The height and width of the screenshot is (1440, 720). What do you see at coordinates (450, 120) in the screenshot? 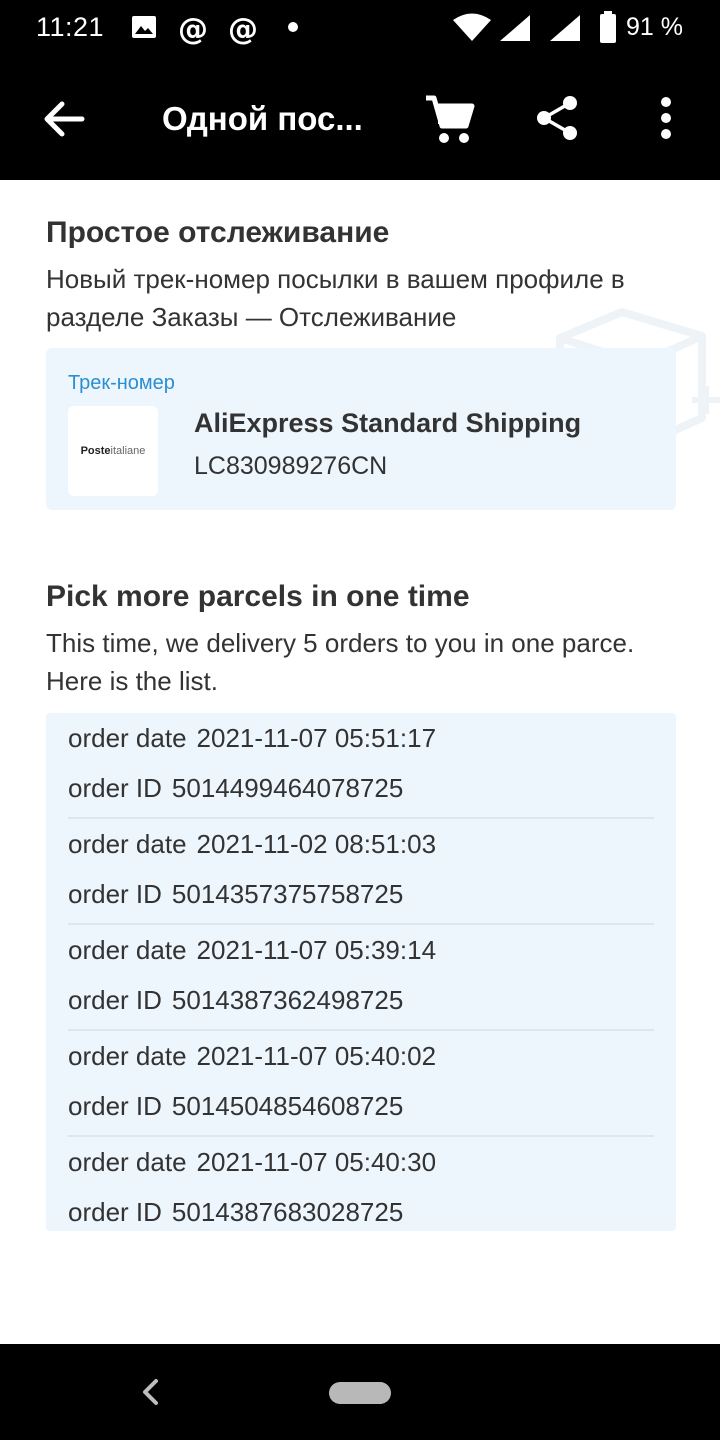
I see `cart-icon` at bounding box center [450, 120].